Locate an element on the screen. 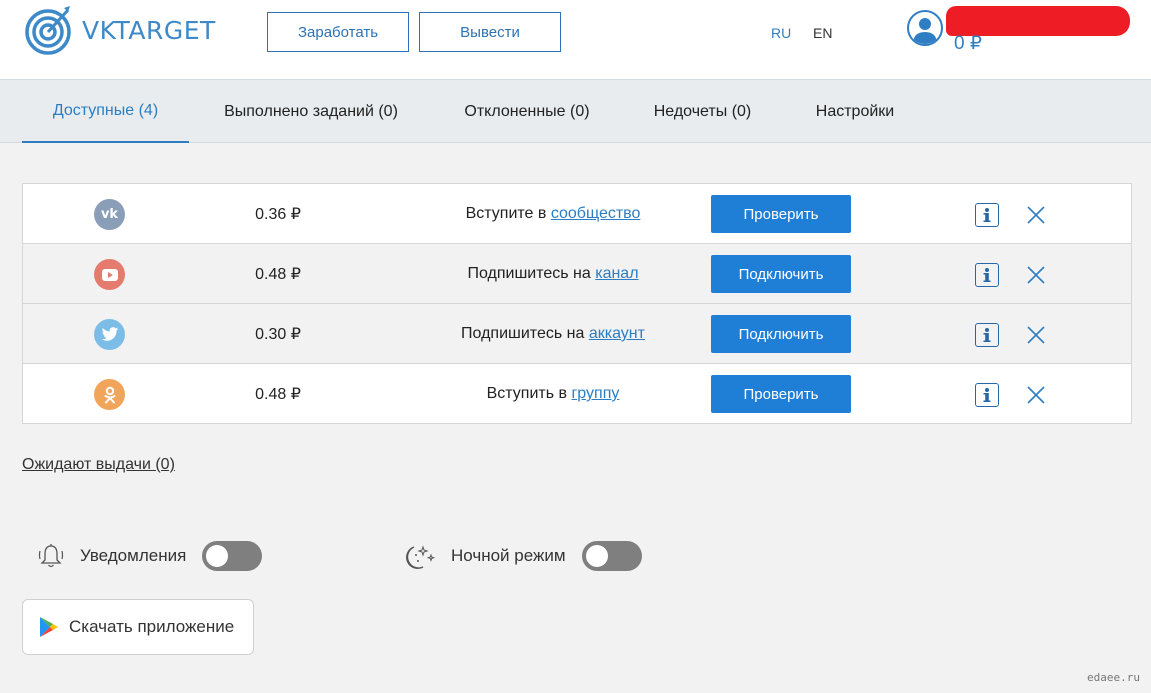 Image resolution: width=1151 pixels, height=693 pixels. task-price: 0.30 ₽ is located at coordinates (278, 334).